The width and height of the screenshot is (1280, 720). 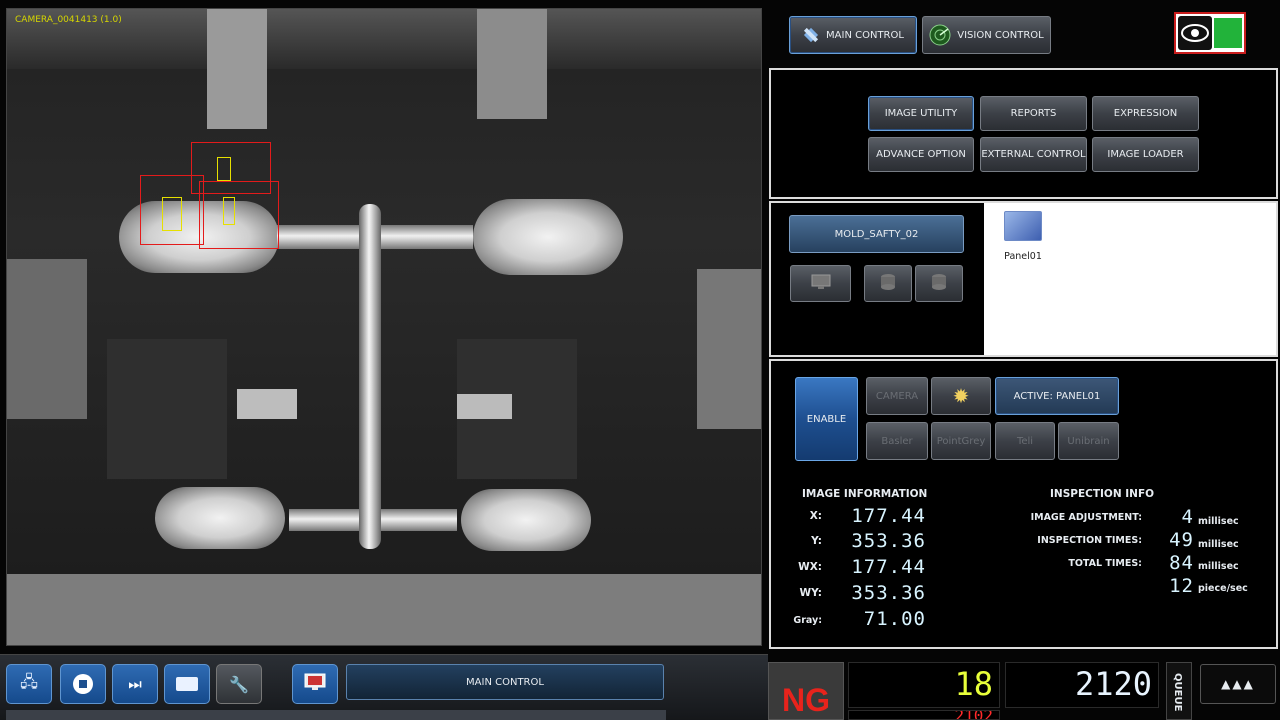 What do you see at coordinates (876, 234) in the screenshot?
I see `job-name-button: MOLD_SAFTY_02` at bounding box center [876, 234].